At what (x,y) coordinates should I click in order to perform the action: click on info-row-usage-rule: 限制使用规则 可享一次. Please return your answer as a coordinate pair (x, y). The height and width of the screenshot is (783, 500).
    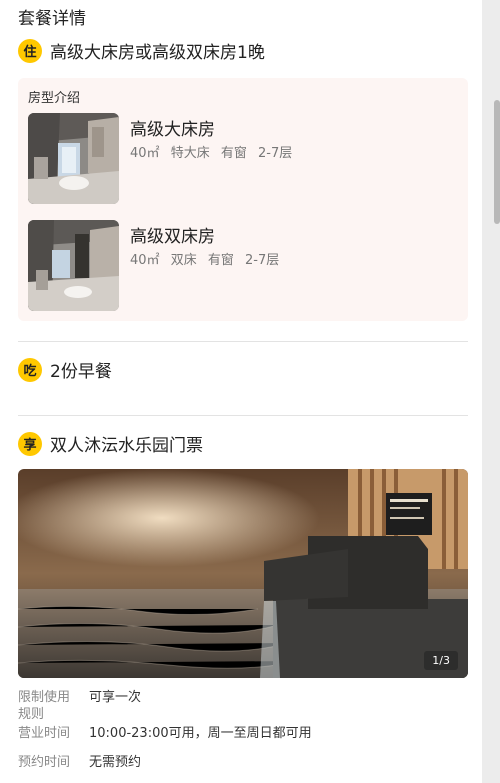
    Looking at the image, I should click on (243, 707).